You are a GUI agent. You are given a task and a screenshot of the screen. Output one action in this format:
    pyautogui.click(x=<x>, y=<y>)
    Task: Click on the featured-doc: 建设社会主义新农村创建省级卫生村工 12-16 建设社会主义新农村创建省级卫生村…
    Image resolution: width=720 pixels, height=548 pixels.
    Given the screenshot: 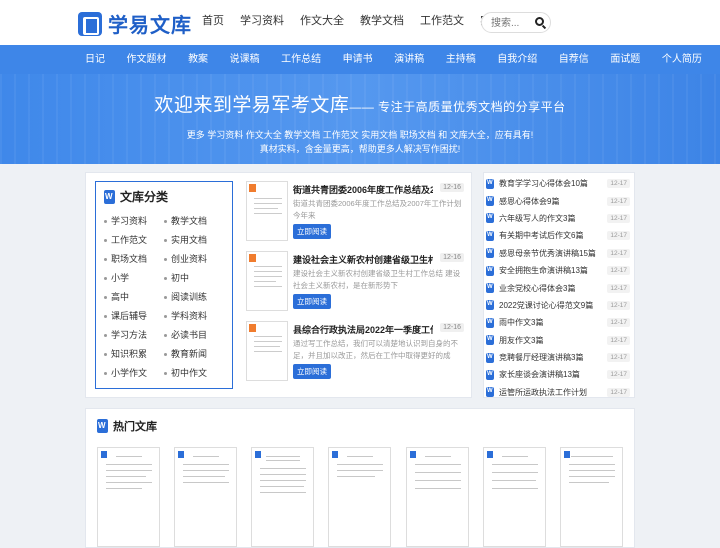 What is the action you would take?
    pyautogui.click(x=355, y=284)
    